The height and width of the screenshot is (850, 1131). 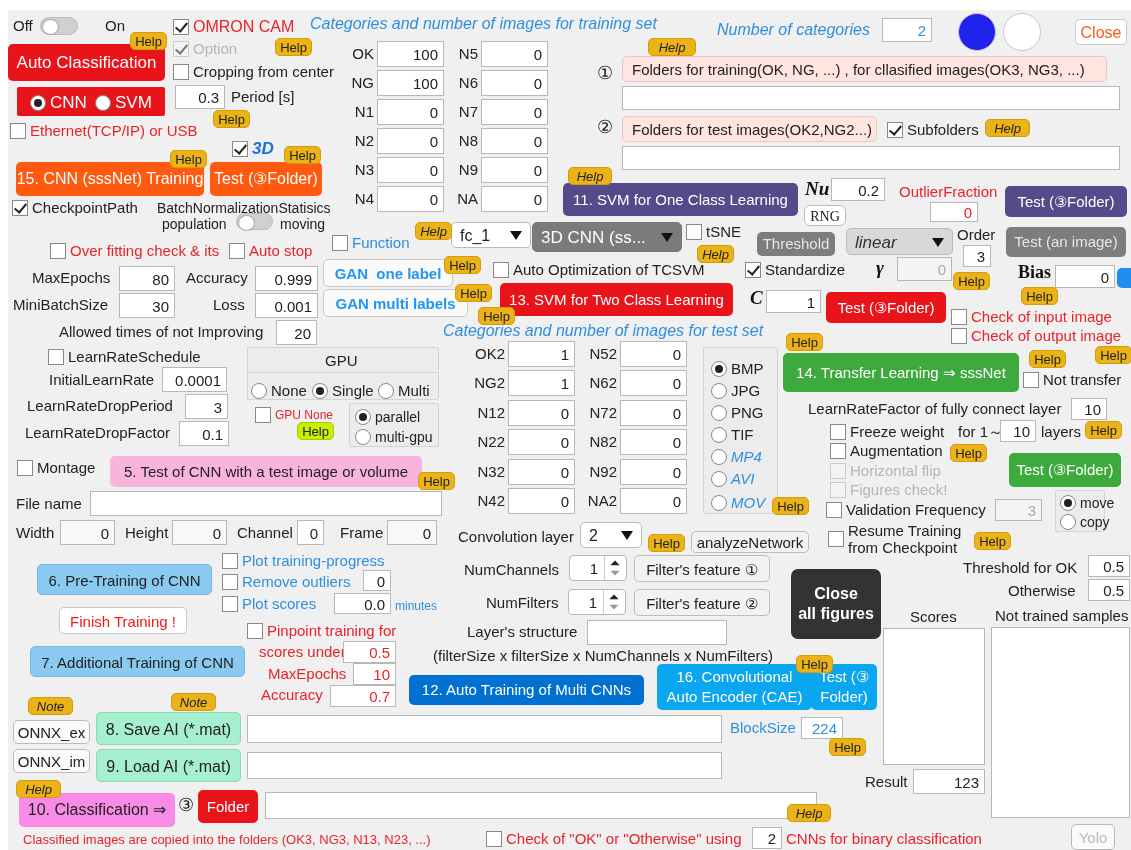 What do you see at coordinates (124, 579) in the screenshot?
I see `action-button: 6. Pre-Training of CNN` at bounding box center [124, 579].